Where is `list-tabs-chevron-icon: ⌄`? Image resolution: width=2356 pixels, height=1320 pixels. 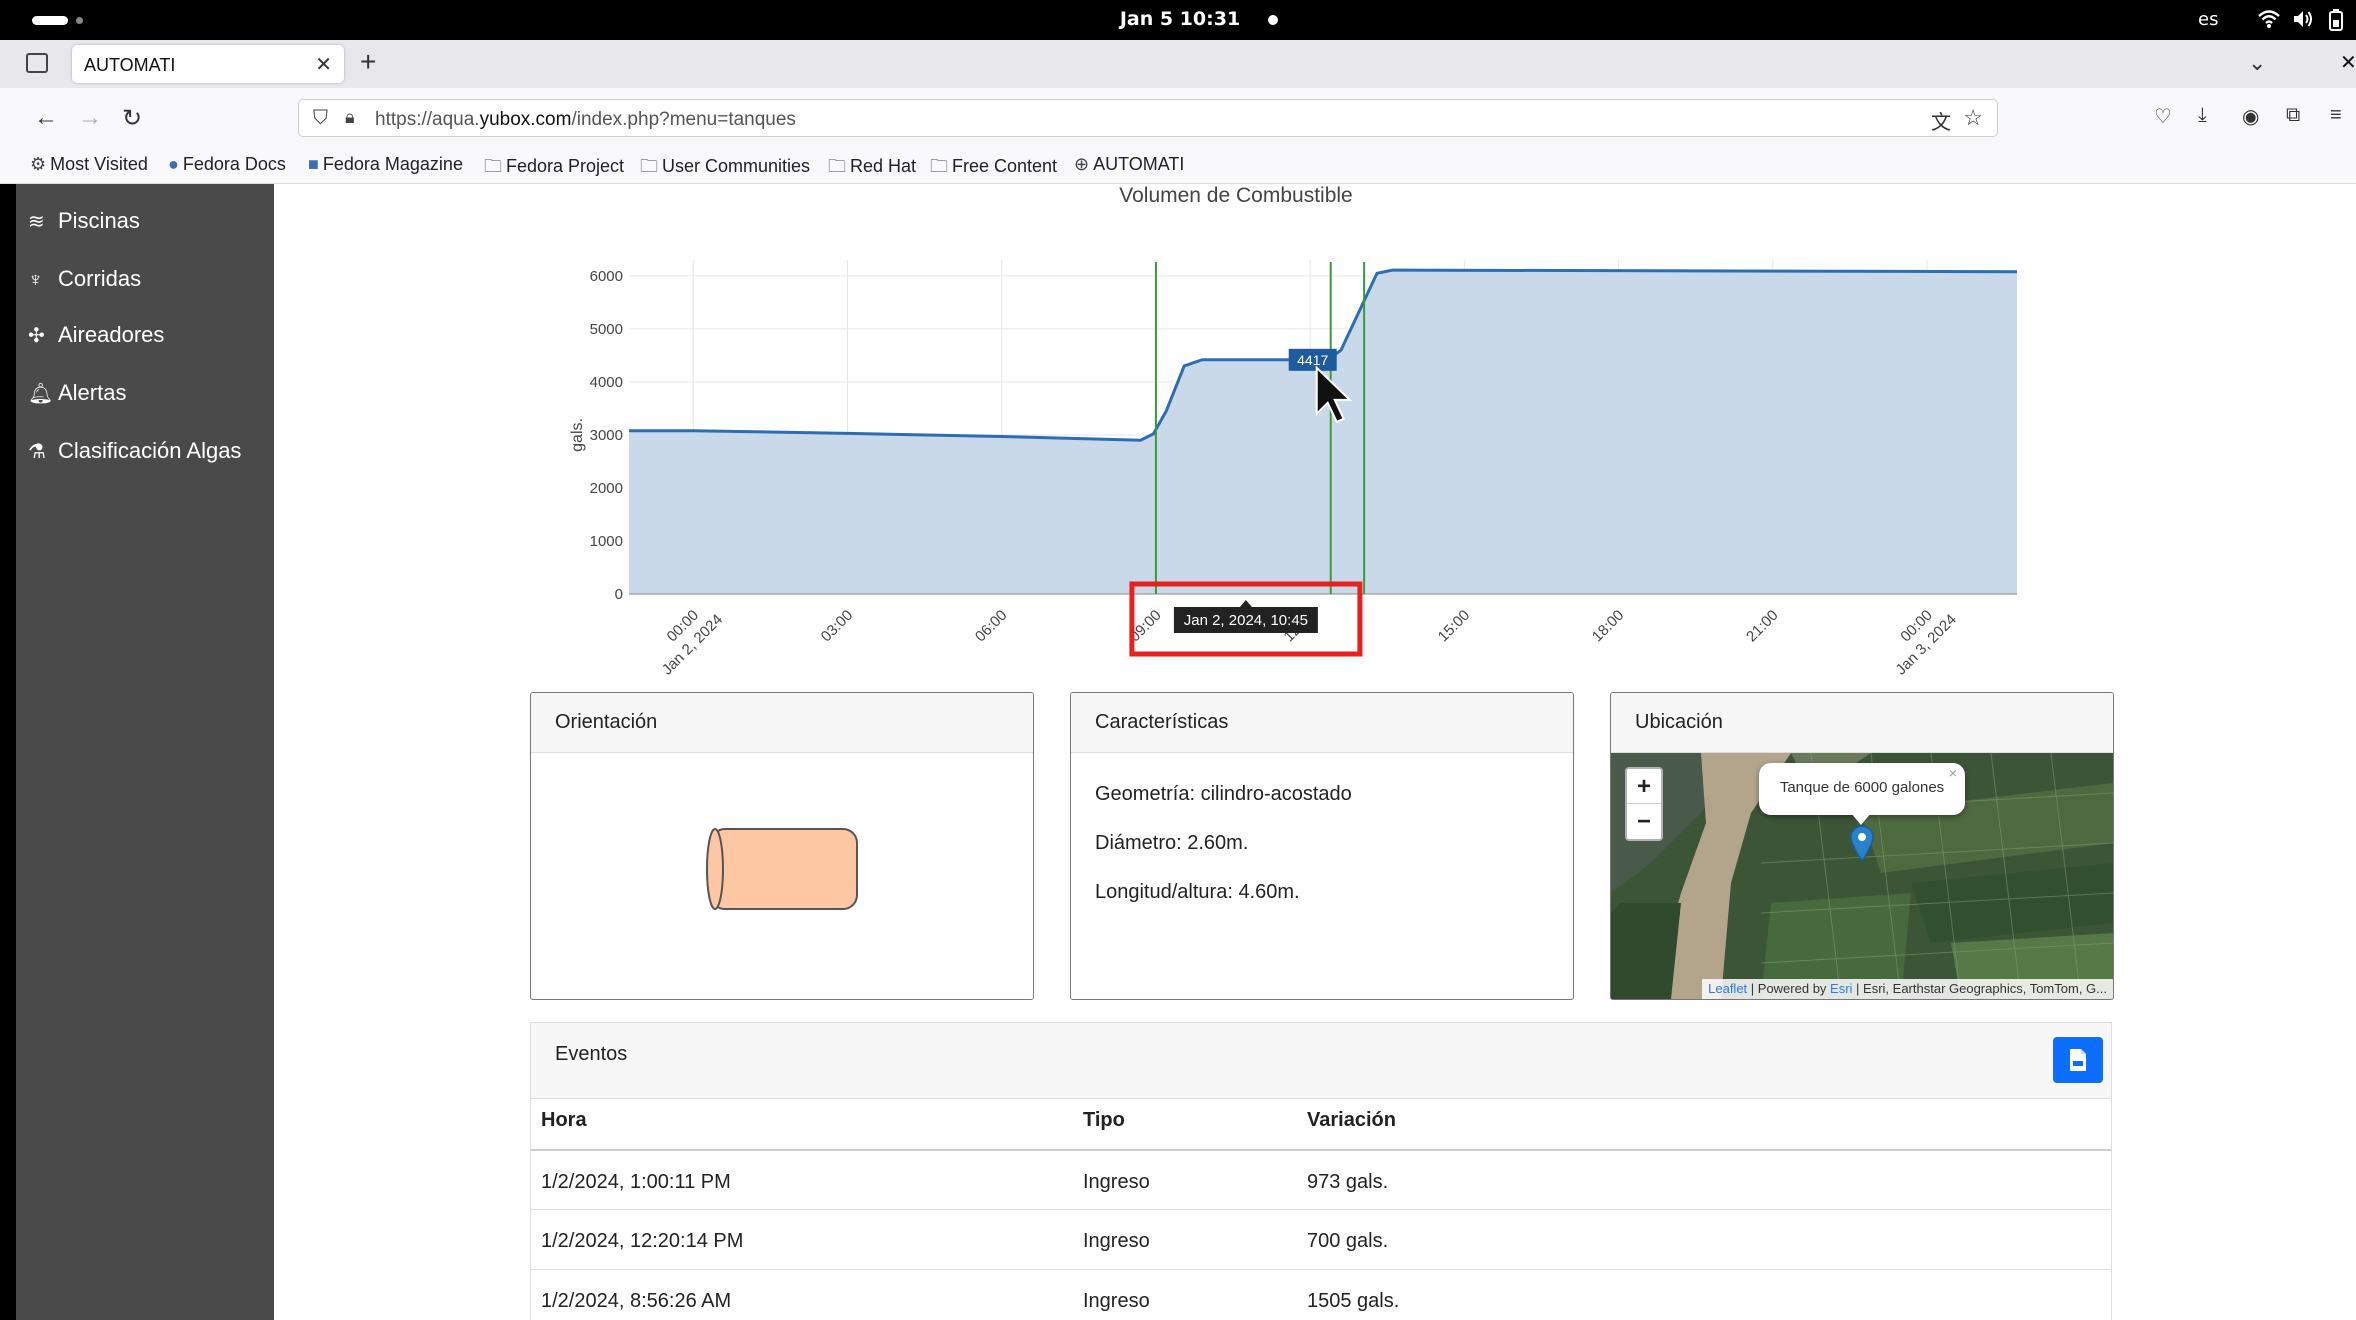
list-tabs-chevron-icon: ⌄ is located at coordinates (2257, 63).